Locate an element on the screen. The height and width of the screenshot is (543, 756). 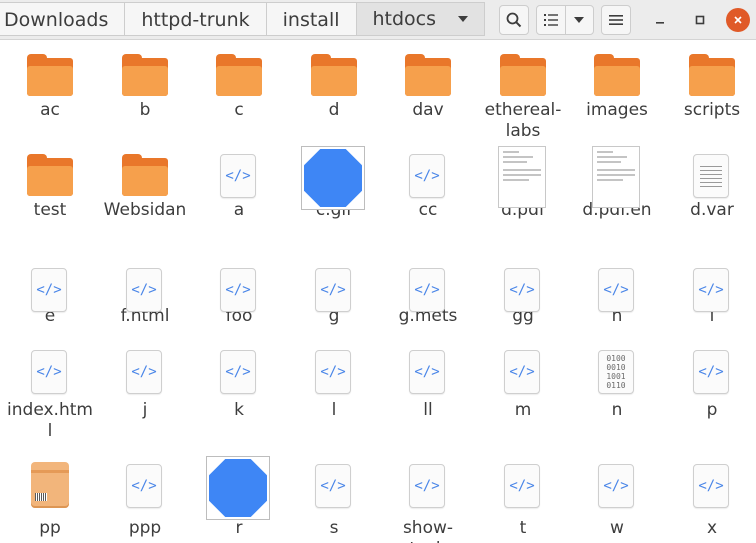
header-bar: Downloads httpd-trunk install htdocs is located at coordinates (378, 20).